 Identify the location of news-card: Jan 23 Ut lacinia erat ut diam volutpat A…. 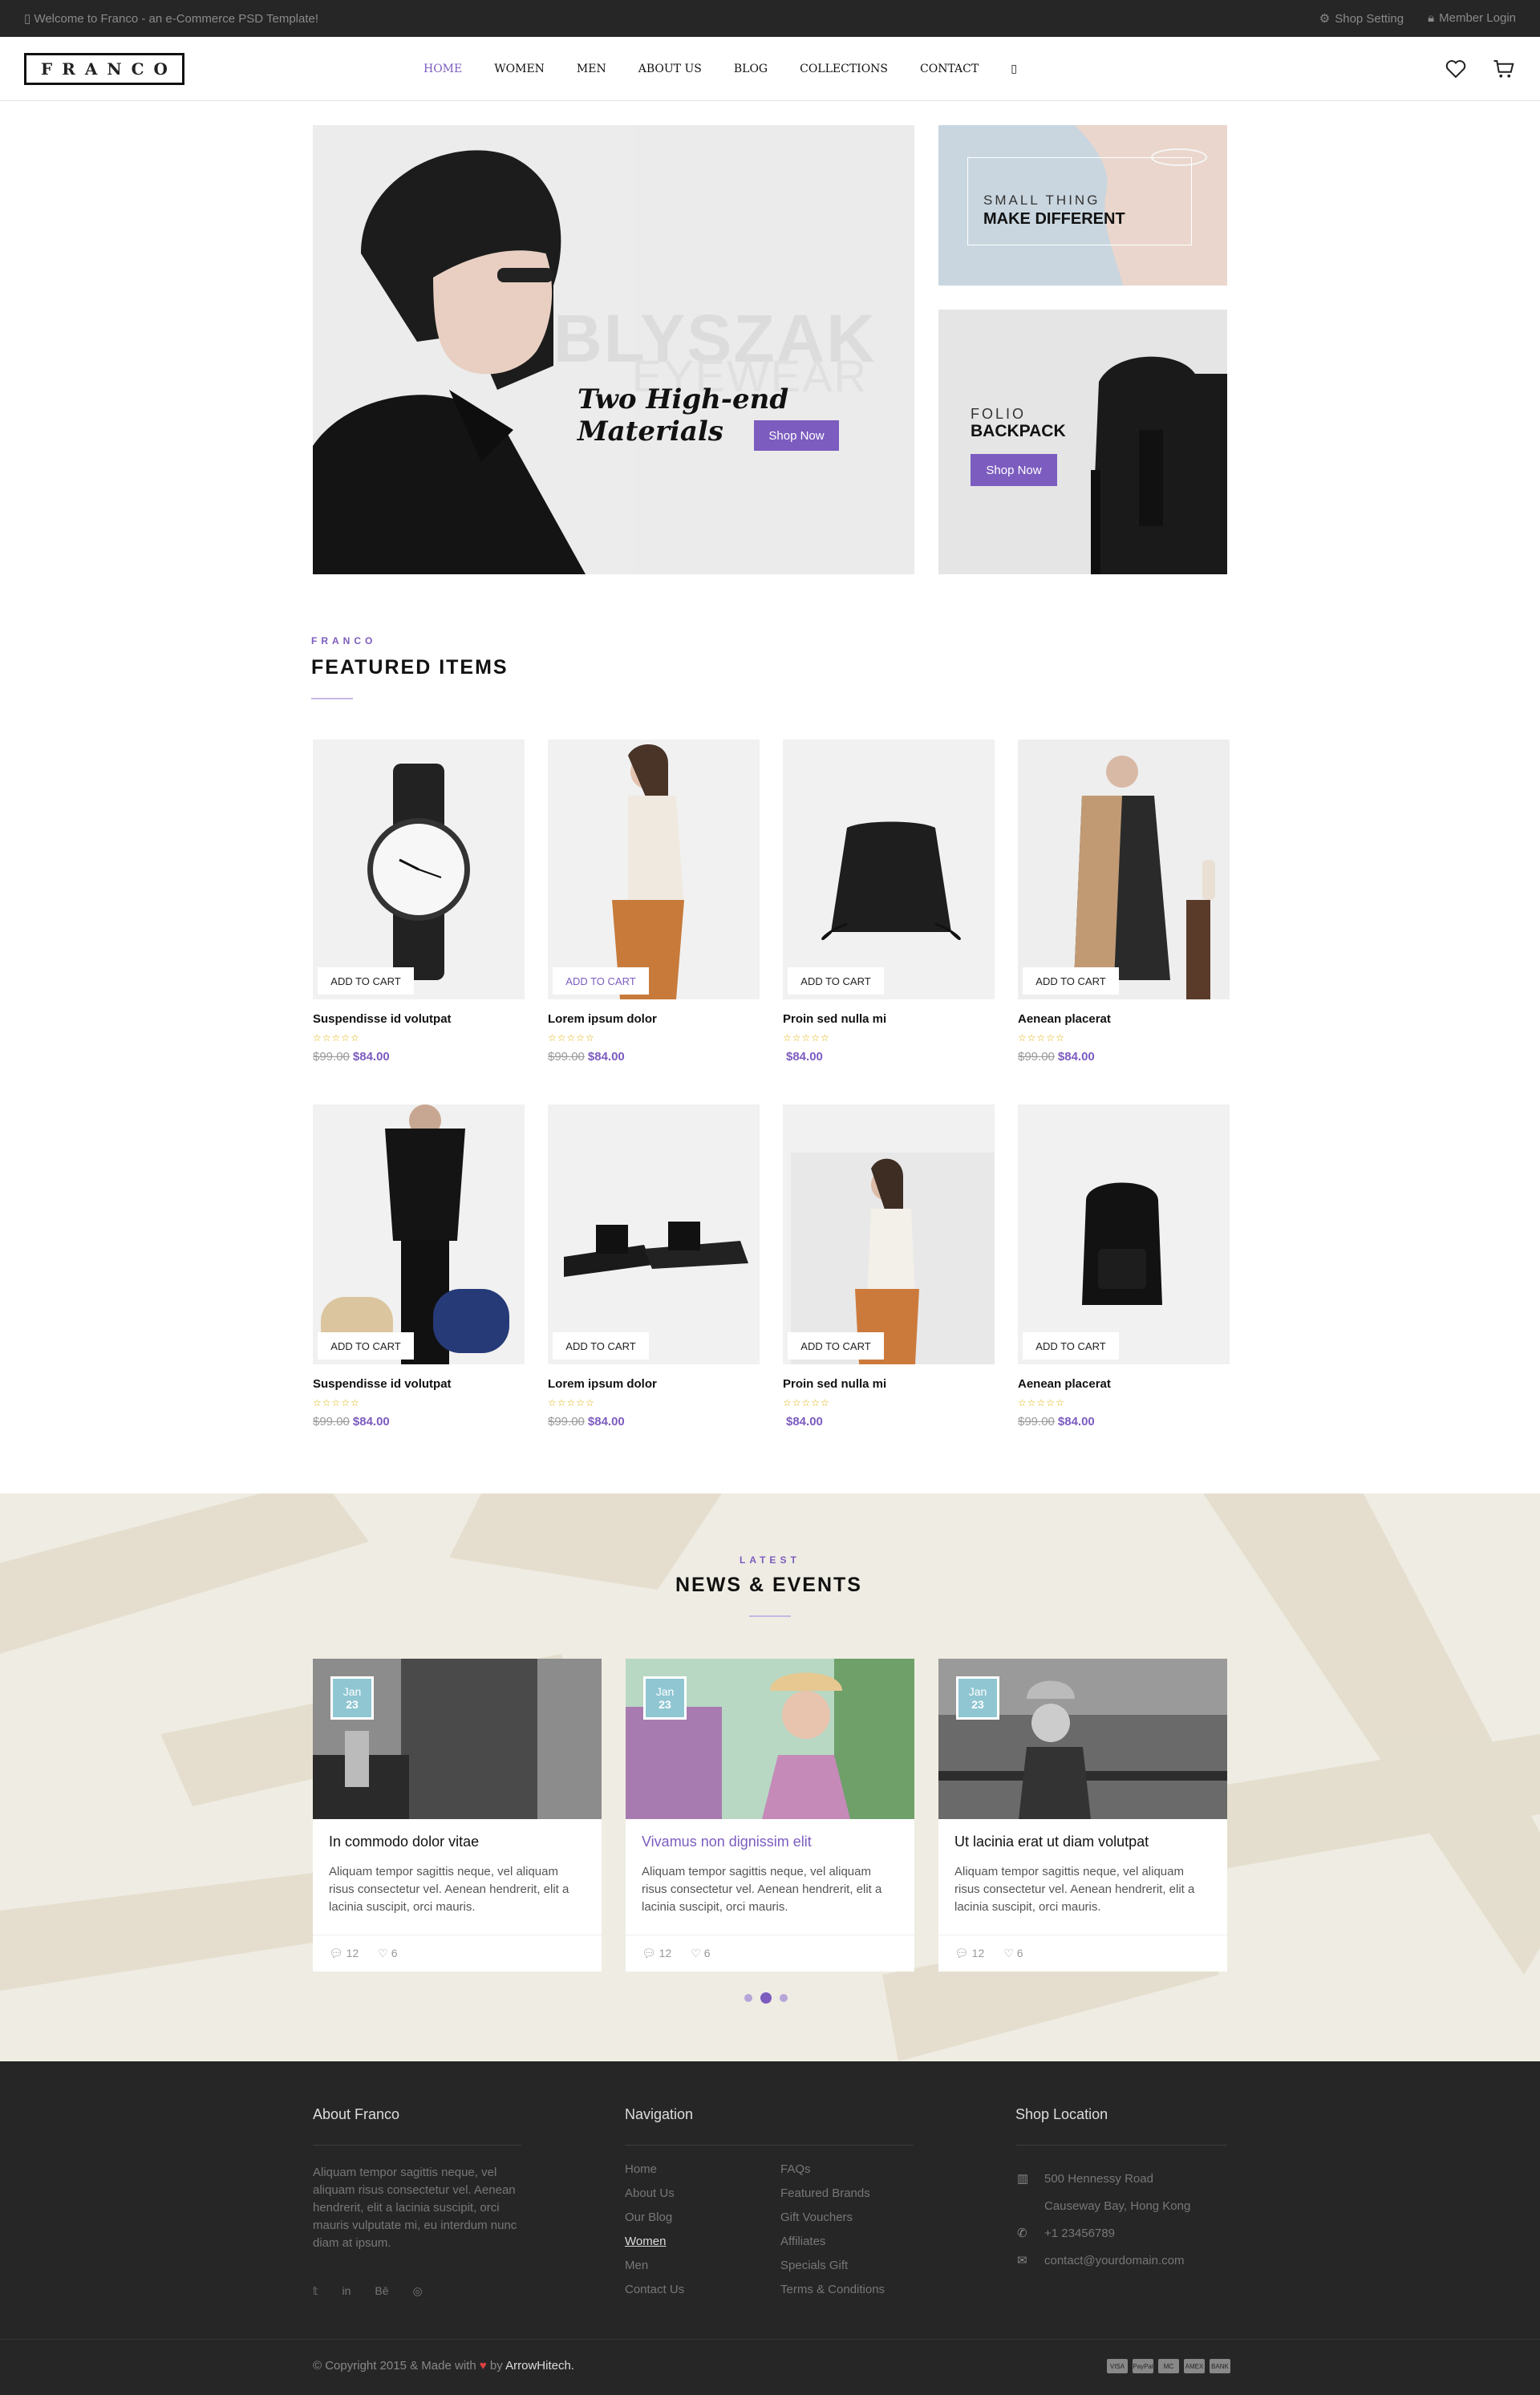
(1082, 1816).